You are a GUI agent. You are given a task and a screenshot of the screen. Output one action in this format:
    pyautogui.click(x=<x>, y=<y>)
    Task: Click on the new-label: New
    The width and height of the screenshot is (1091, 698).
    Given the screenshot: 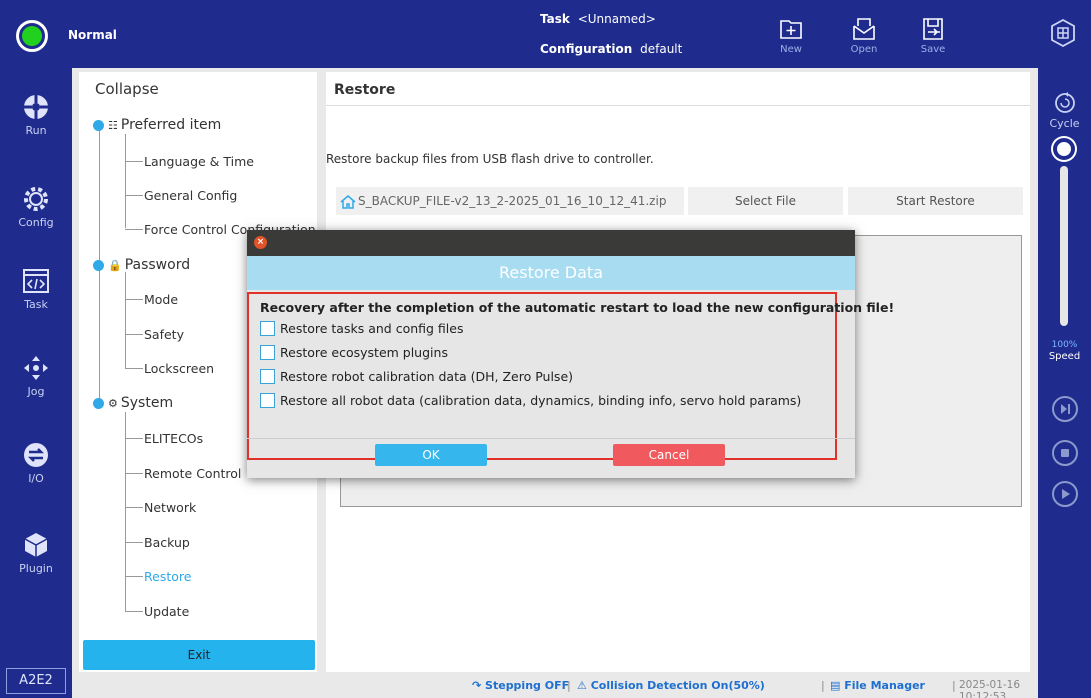 What is the action you would take?
    pyautogui.click(x=791, y=49)
    